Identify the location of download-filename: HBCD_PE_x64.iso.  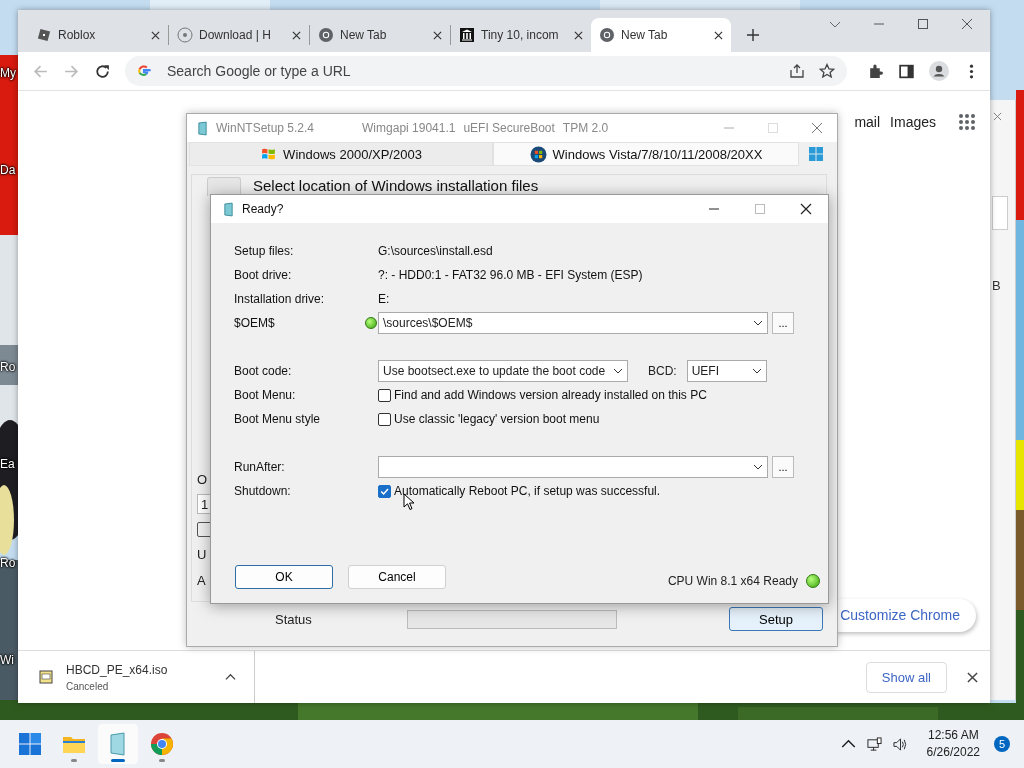
(117, 669).